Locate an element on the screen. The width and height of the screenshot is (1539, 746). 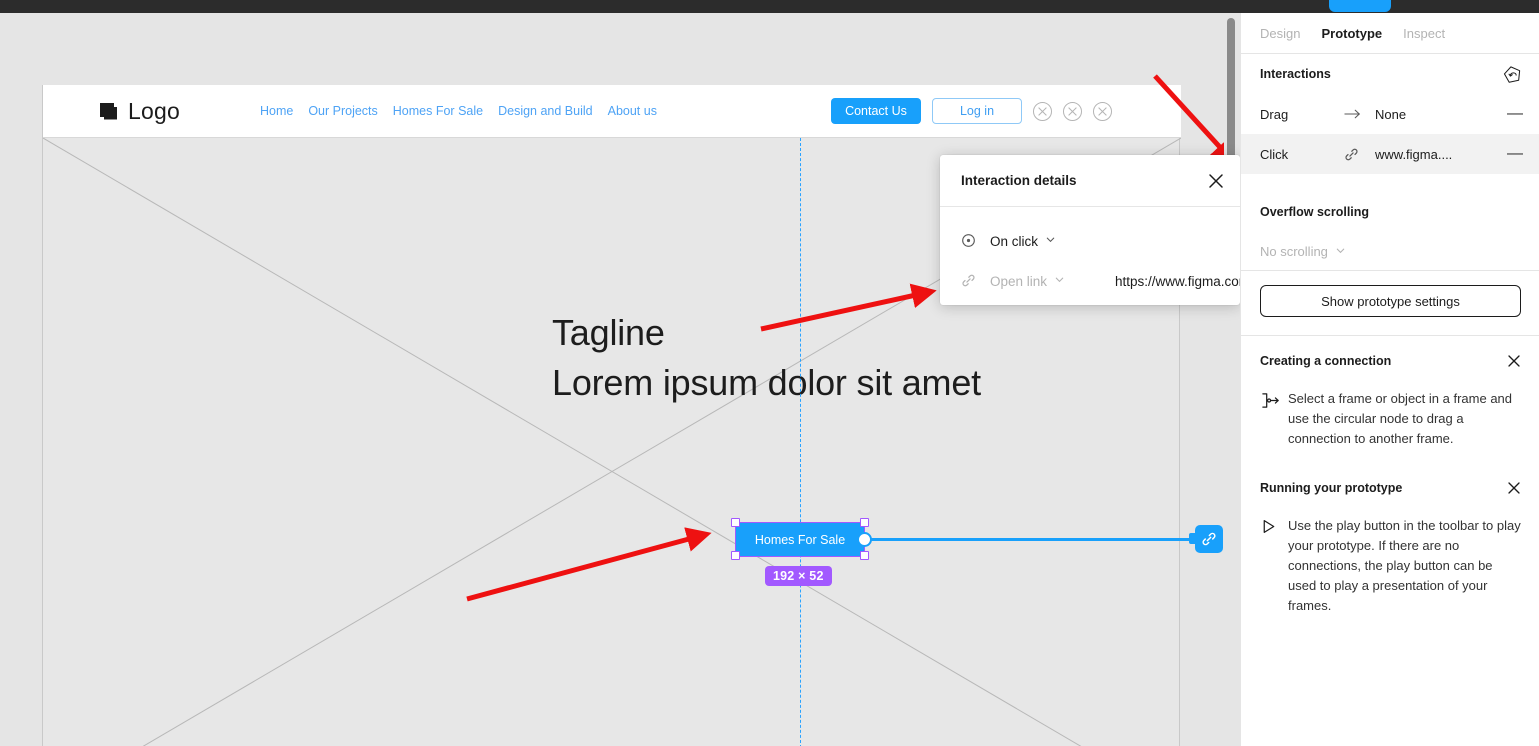
selection-handle-top-left is located at coordinates (735, 522).